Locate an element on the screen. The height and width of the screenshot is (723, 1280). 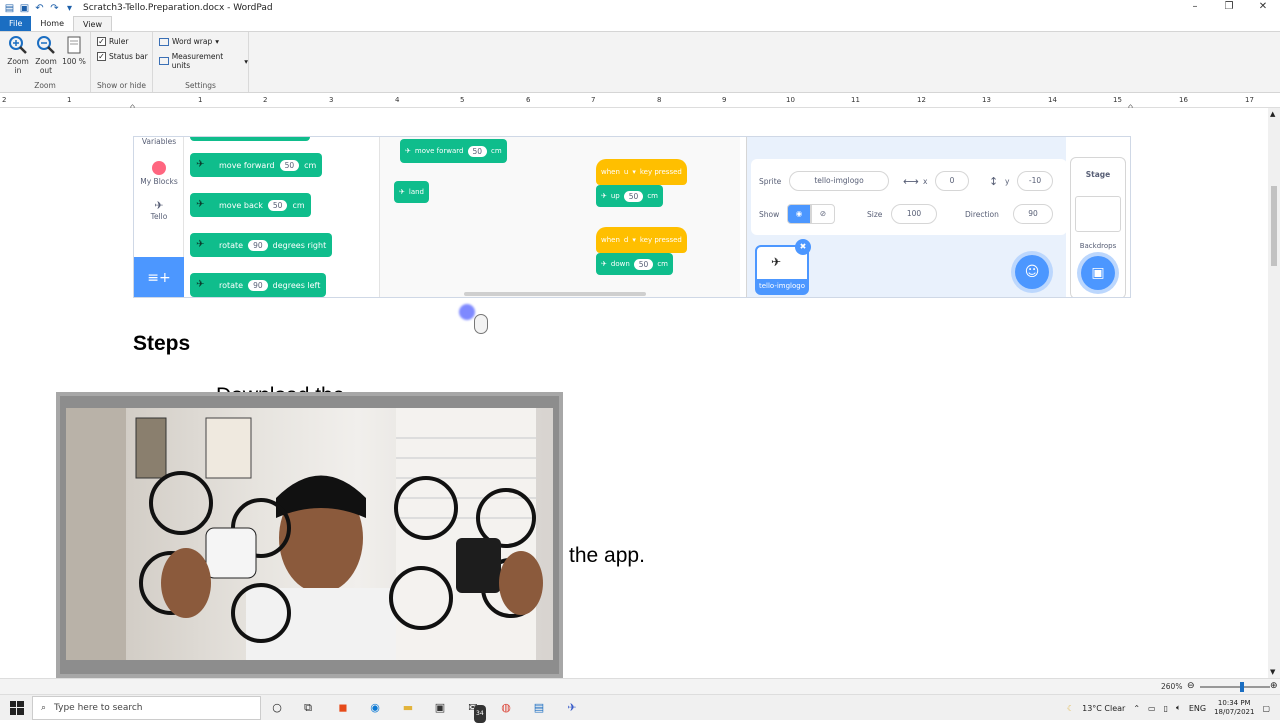
code-unit: cm is located at coordinates (662, 264).